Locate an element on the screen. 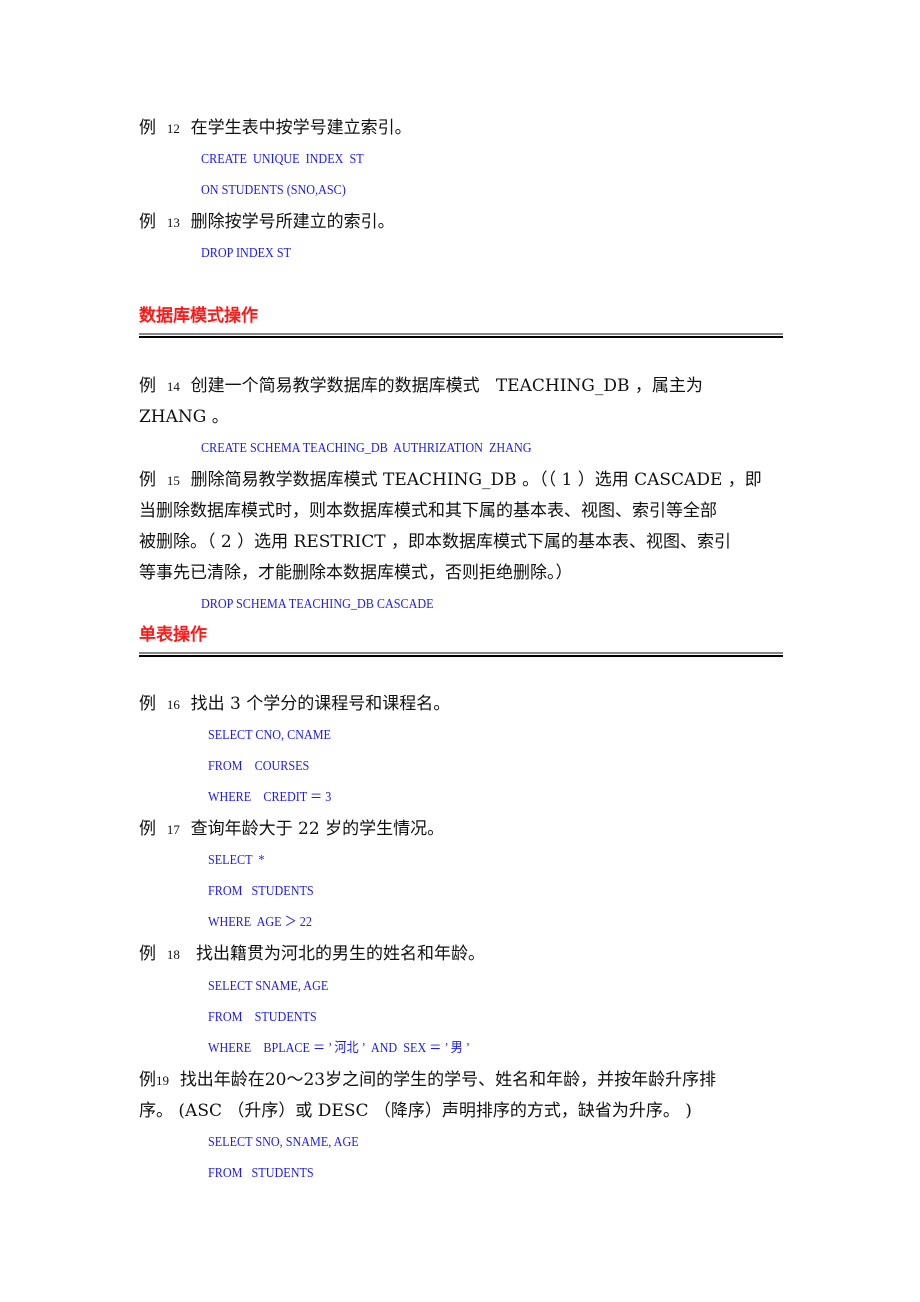  example-description-cont: 等事先已清除，才能删除本数据库模式，否则拒绝删除。） is located at coordinates (356, 573).